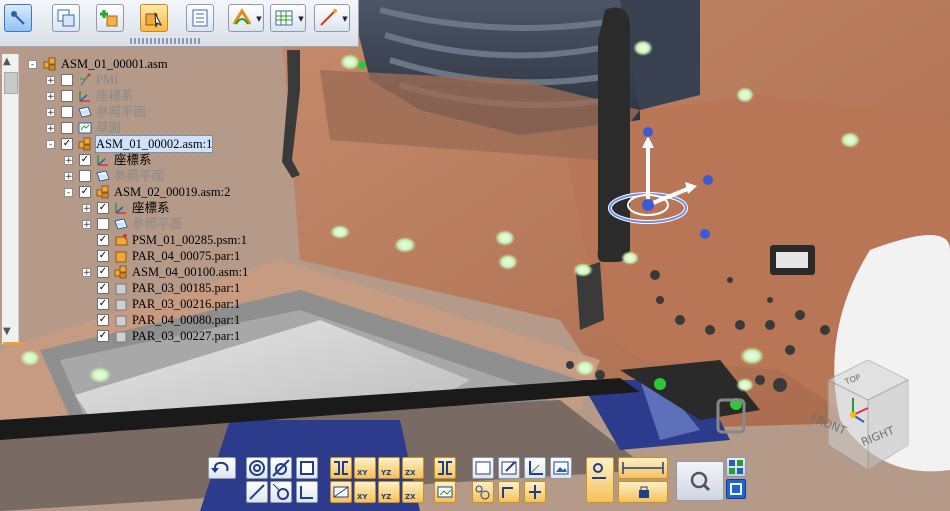 This screenshot has width=950, height=511. I want to click on single-view-button, so click(736, 489).